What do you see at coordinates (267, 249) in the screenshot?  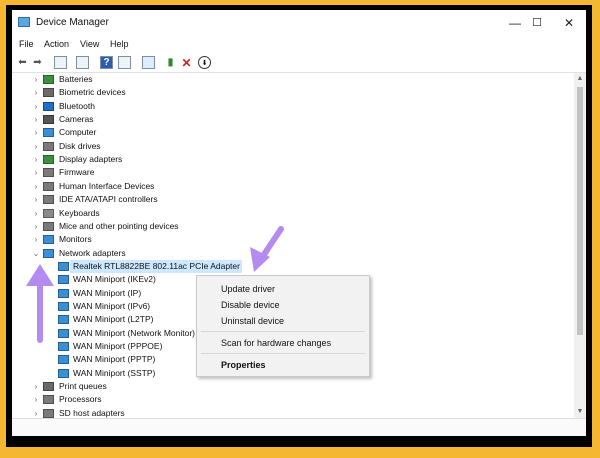 I see `arrow-to-update-driver` at bounding box center [267, 249].